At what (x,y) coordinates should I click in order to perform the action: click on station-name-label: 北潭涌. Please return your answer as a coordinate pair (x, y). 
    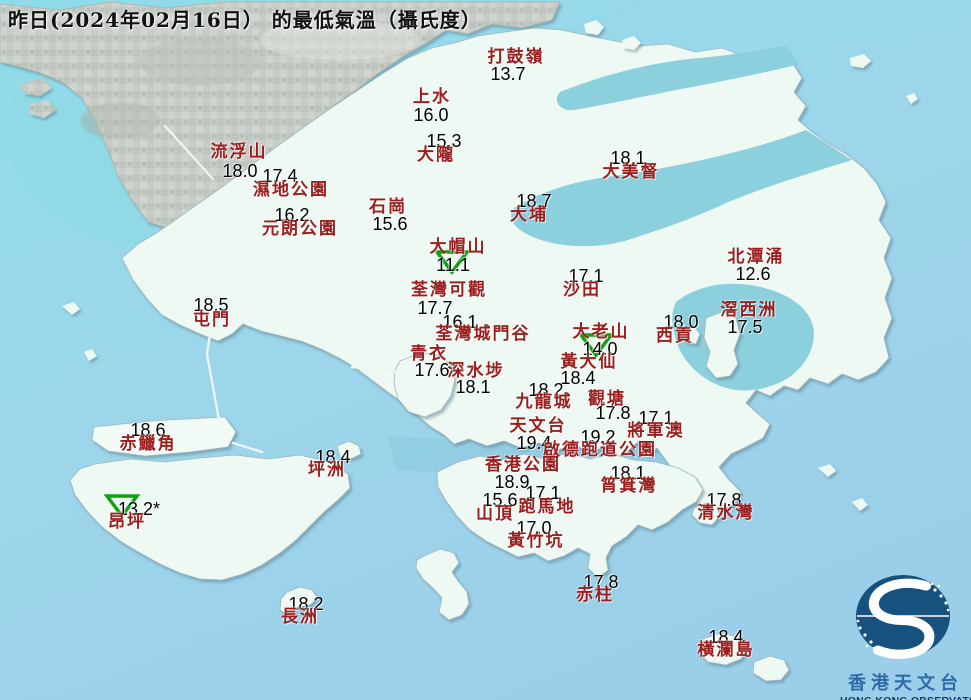
    Looking at the image, I should click on (756, 257).